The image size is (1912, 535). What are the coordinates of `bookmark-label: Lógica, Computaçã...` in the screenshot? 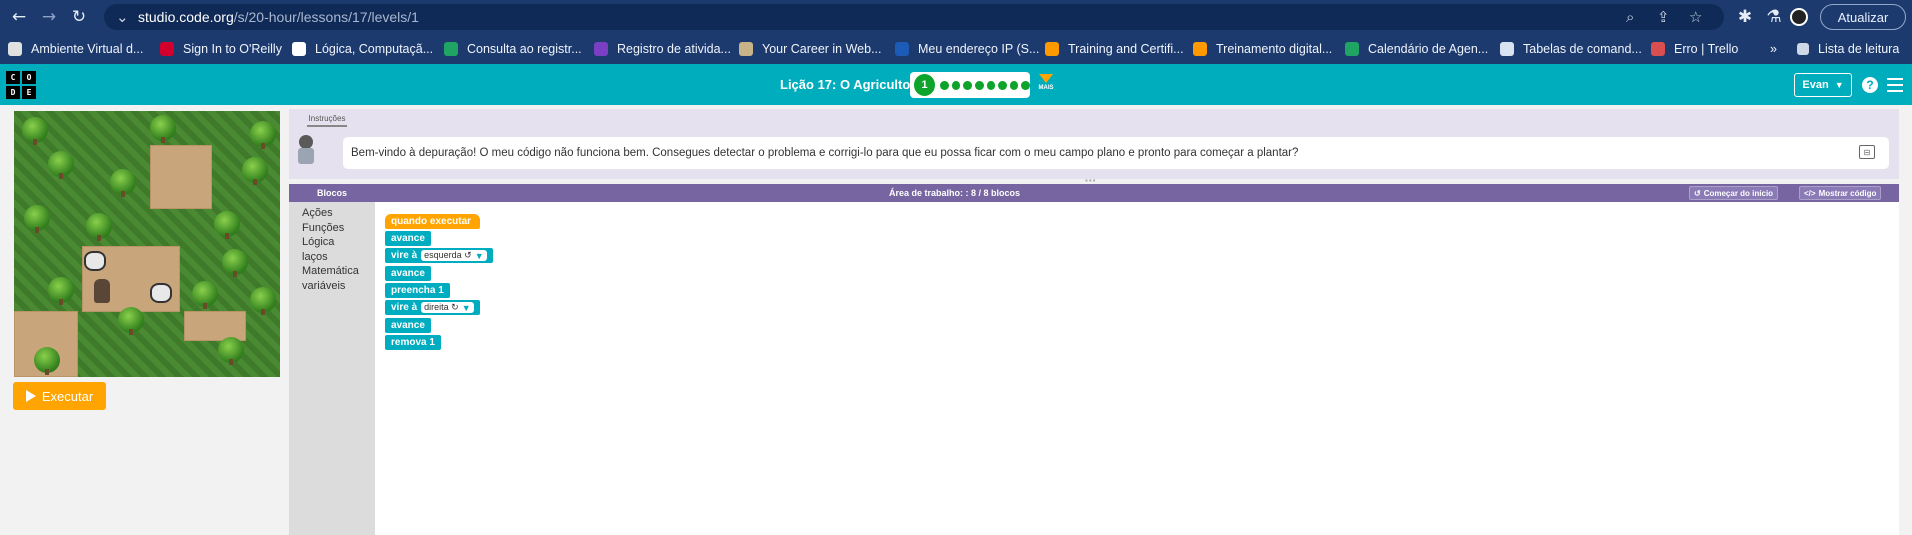 It's located at (374, 49).